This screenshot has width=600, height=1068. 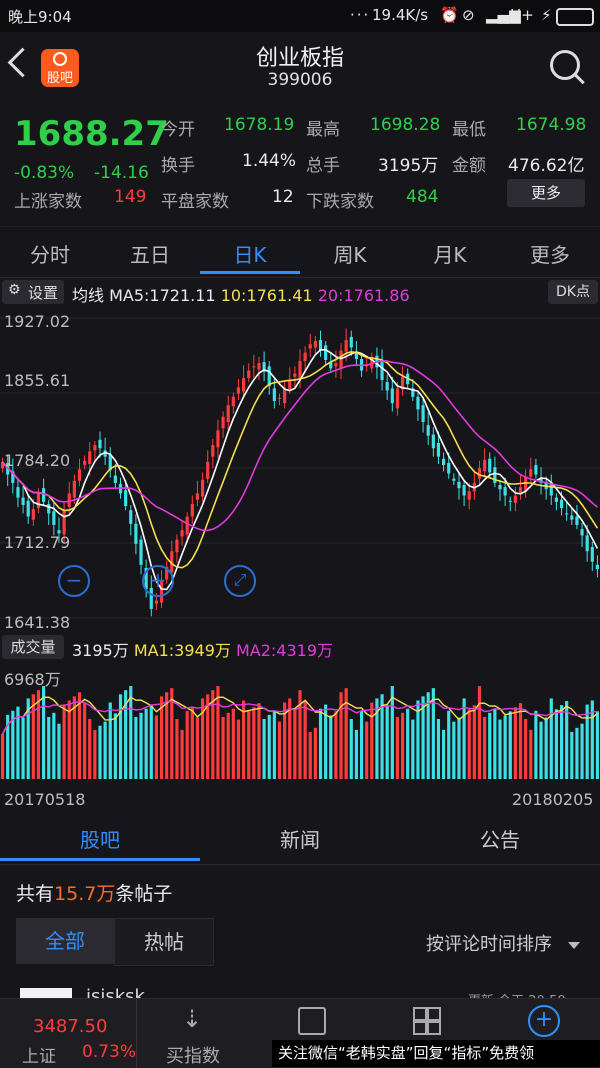 What do you see at coordinates (164, 942) in the screenshot?
I see `filter-hot: 热帖` at bounding box center [164, 942].